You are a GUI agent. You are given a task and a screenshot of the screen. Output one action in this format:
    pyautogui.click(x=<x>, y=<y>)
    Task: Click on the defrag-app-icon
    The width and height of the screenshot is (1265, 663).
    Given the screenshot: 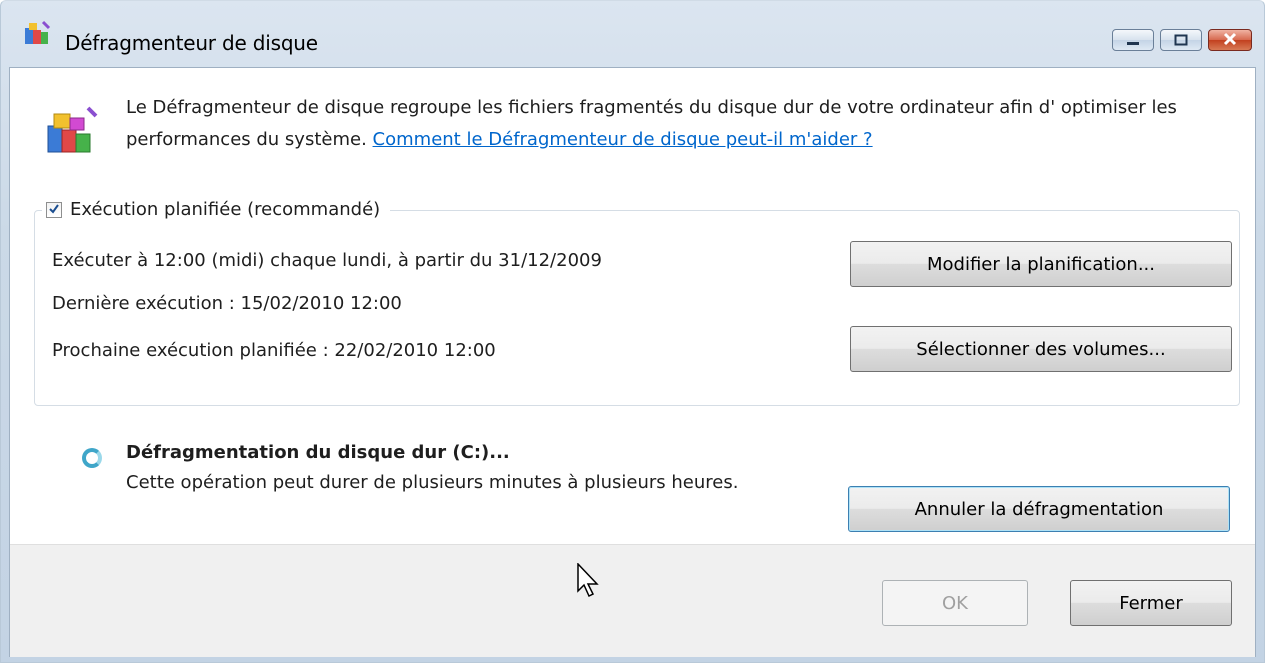 What is the action you would take?
    pyautogui.click(x=37, y=36)
    